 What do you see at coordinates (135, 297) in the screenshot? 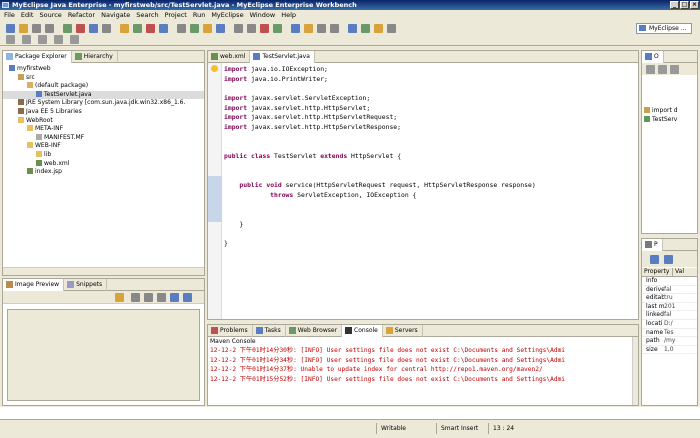
I see `zoom-in-icon` at bounding box center [135, 297].